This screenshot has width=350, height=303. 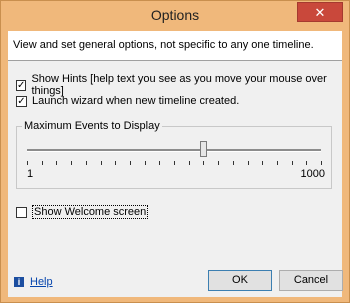 What do you see at coordinates (204, 149) in the screenshot?
I see `max-events-slider-thumb` at bounding box center [204, 149].